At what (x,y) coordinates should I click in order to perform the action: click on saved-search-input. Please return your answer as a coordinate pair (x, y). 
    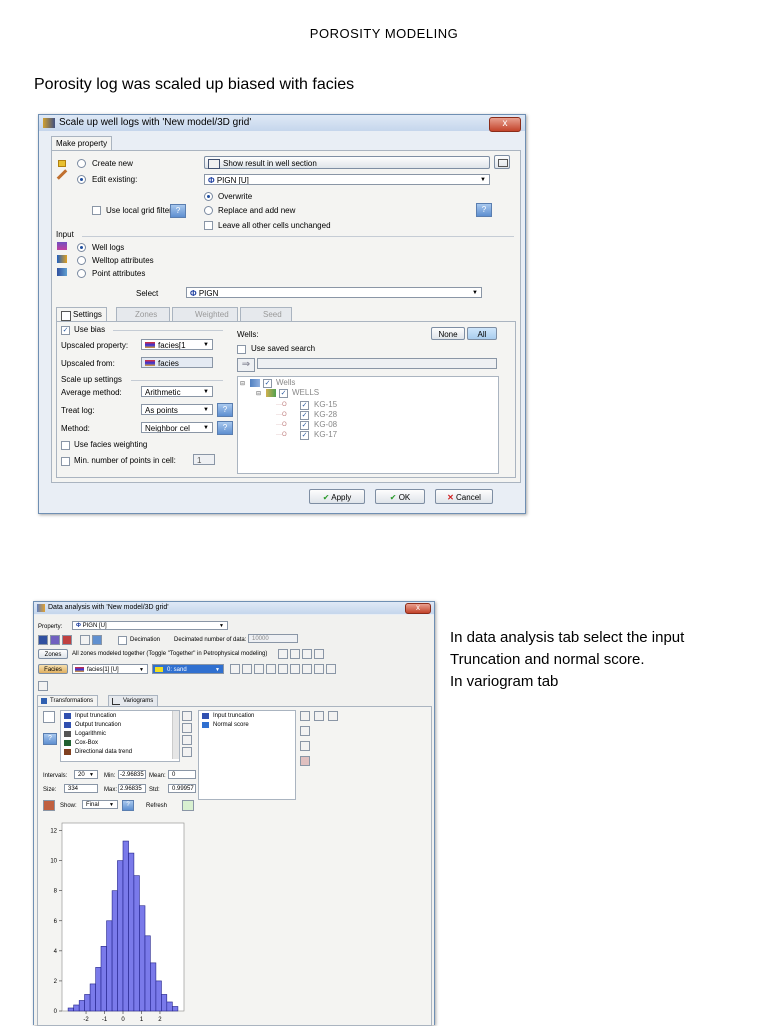
    Looking at the image, I should click on (377, 363).